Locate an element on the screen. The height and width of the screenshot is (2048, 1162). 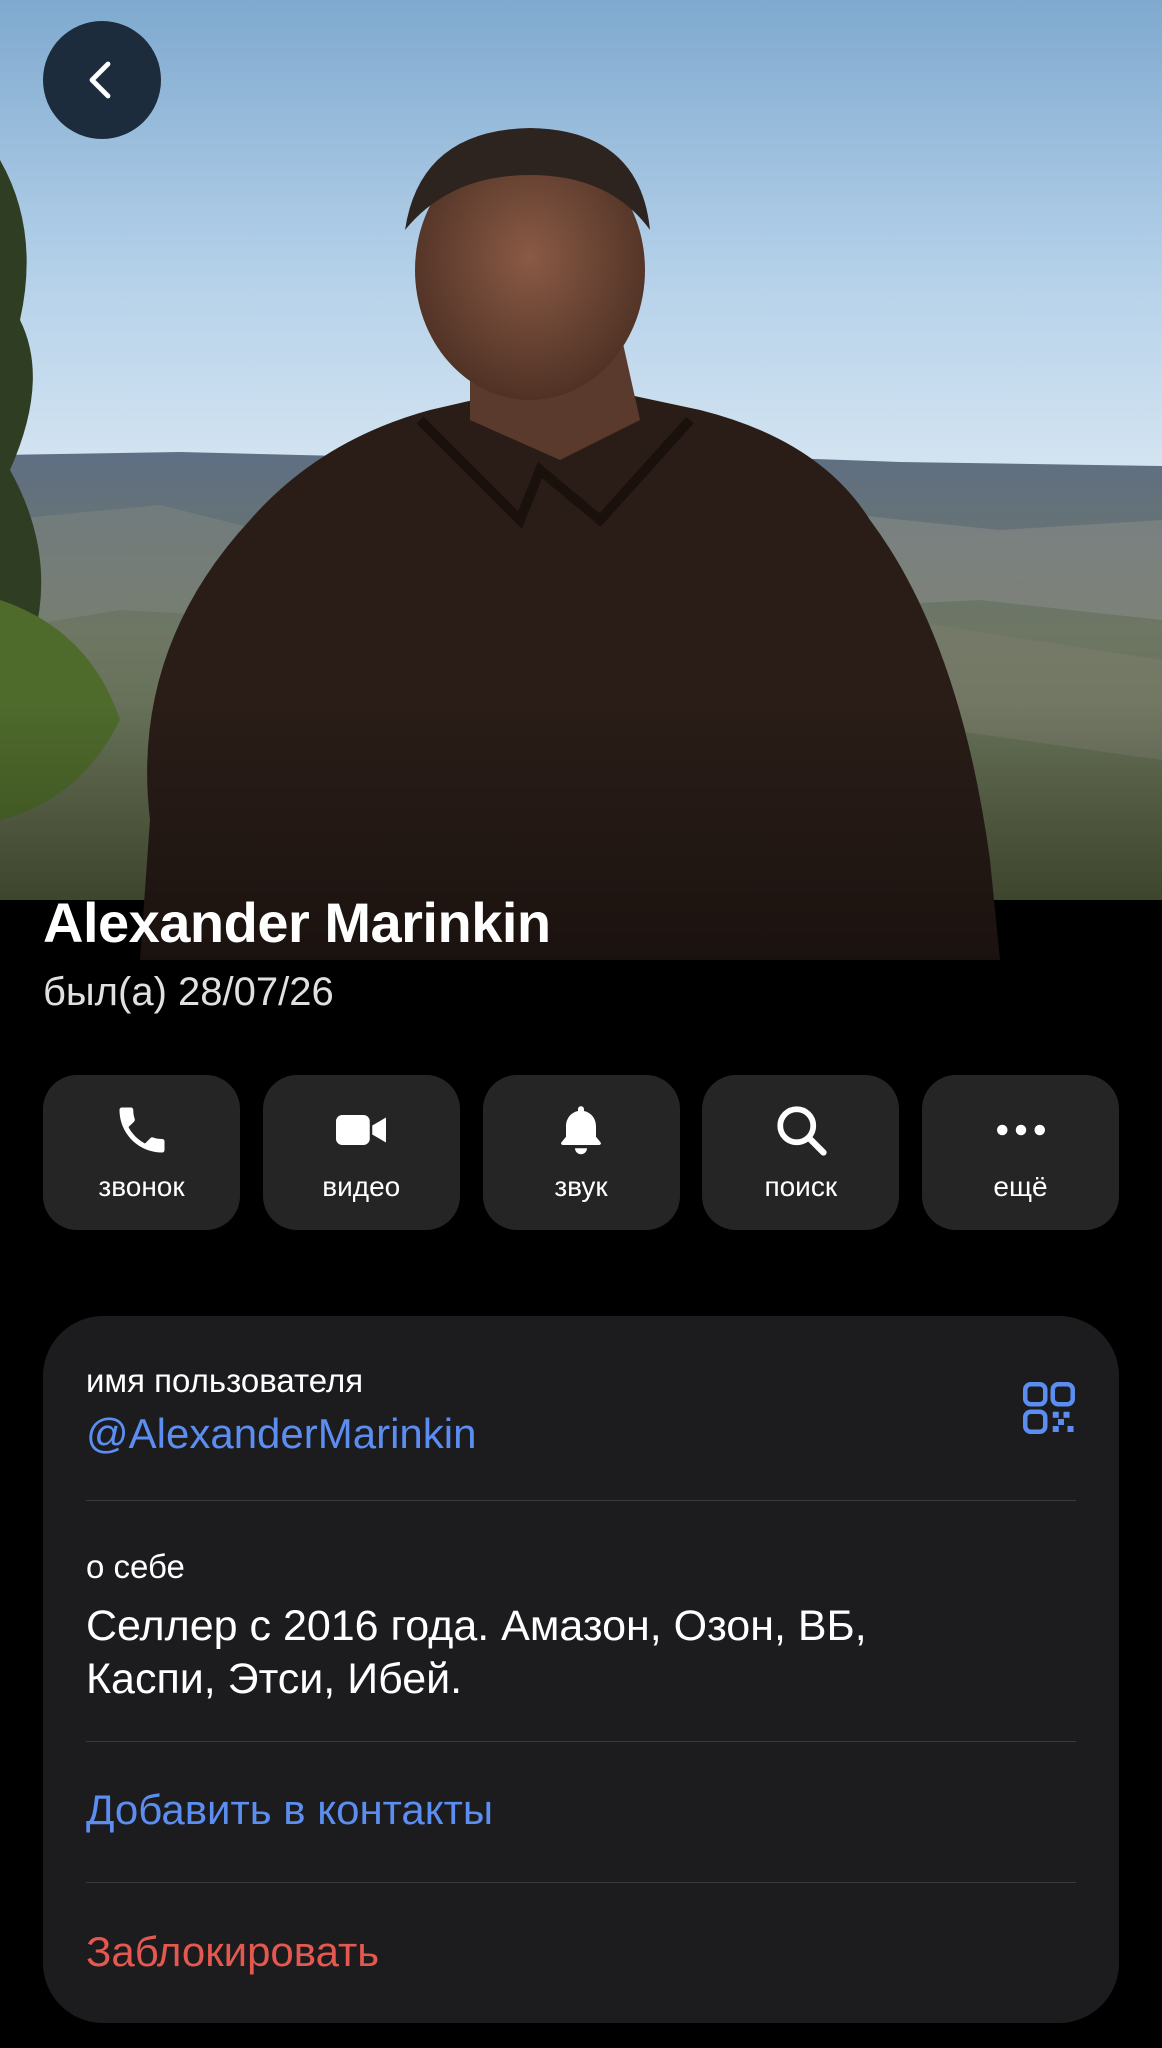
call-button: звонок is located at coordinates (141, 1152).